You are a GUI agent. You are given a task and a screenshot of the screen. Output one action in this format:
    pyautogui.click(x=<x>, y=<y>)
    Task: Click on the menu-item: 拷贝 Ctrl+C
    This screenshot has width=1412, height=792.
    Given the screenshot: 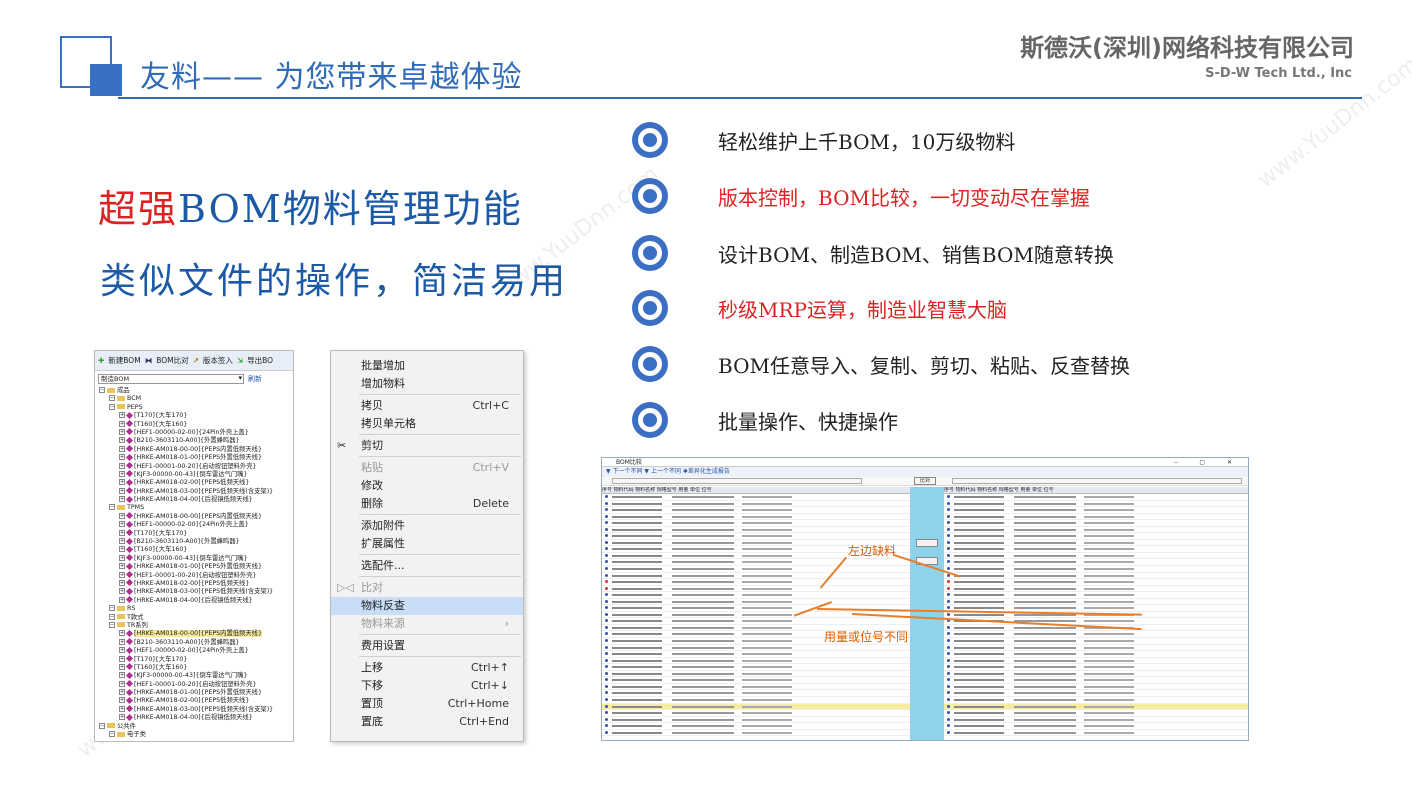 What is the action you would take?
    pyautogui.click(x=427, y=406)
    